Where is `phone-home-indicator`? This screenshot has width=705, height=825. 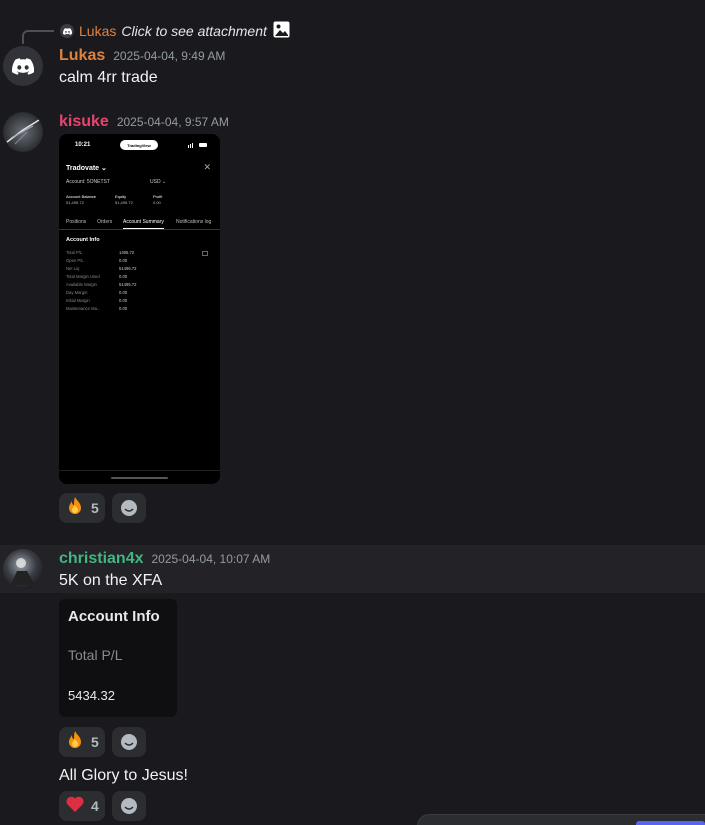
phone-home-indicator is located at coordinates (139, 478).